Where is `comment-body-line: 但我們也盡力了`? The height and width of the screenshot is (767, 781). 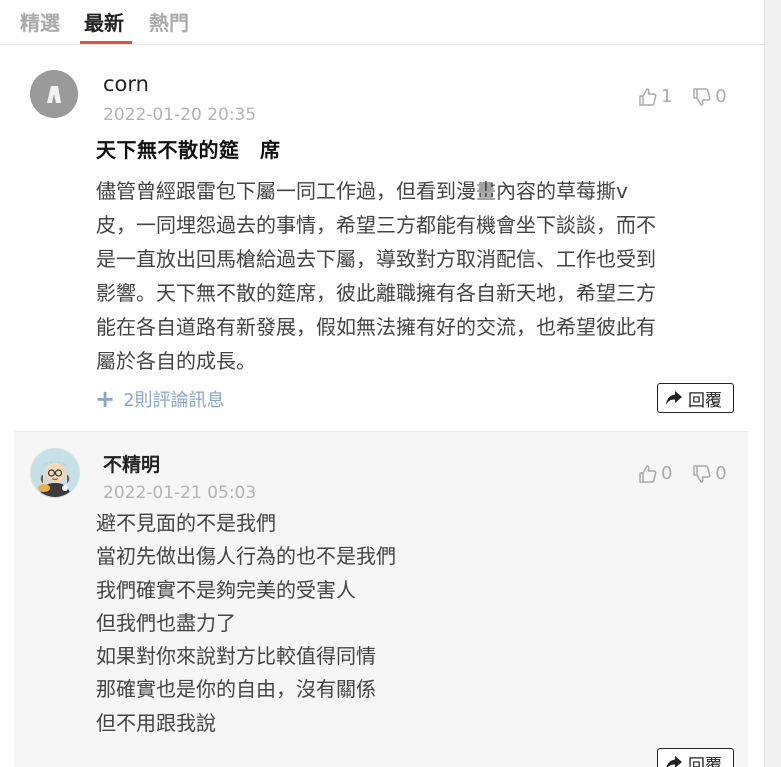
comment-body-line: 但我們也盡力了 is located at coordinates (166, 622).